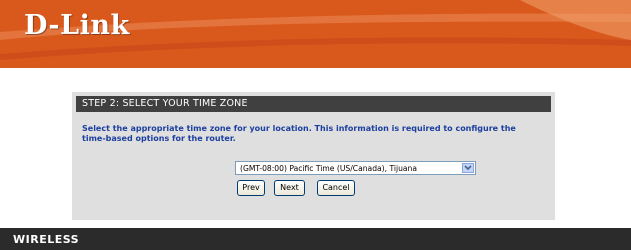 The width and height of the screenshot is (631, 250). What do you see at coordinates (46, 239) in the screenshot?
I see `footer-wireless-label: WIRELESS` at bounding box center [46, 239].